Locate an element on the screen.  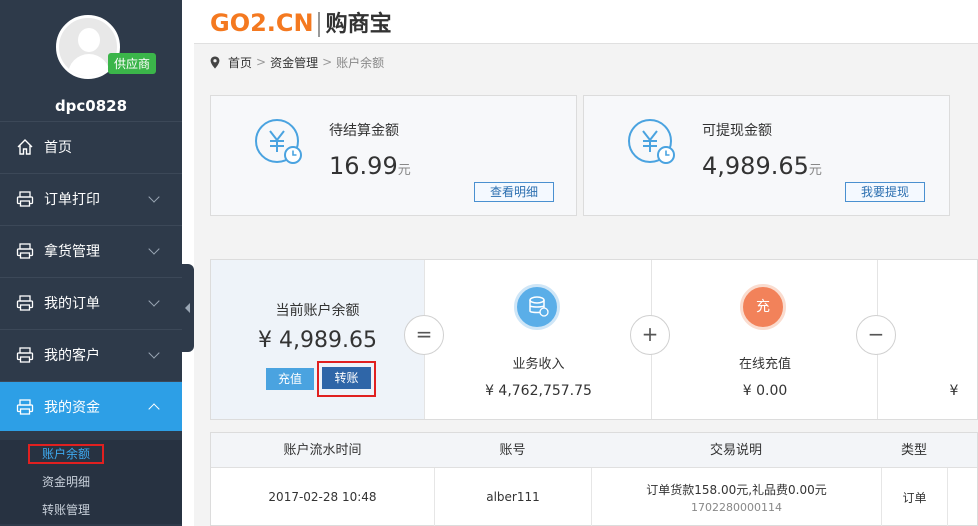
sidebar-item-label: 我的客户 is located at coordinates (72, 355).